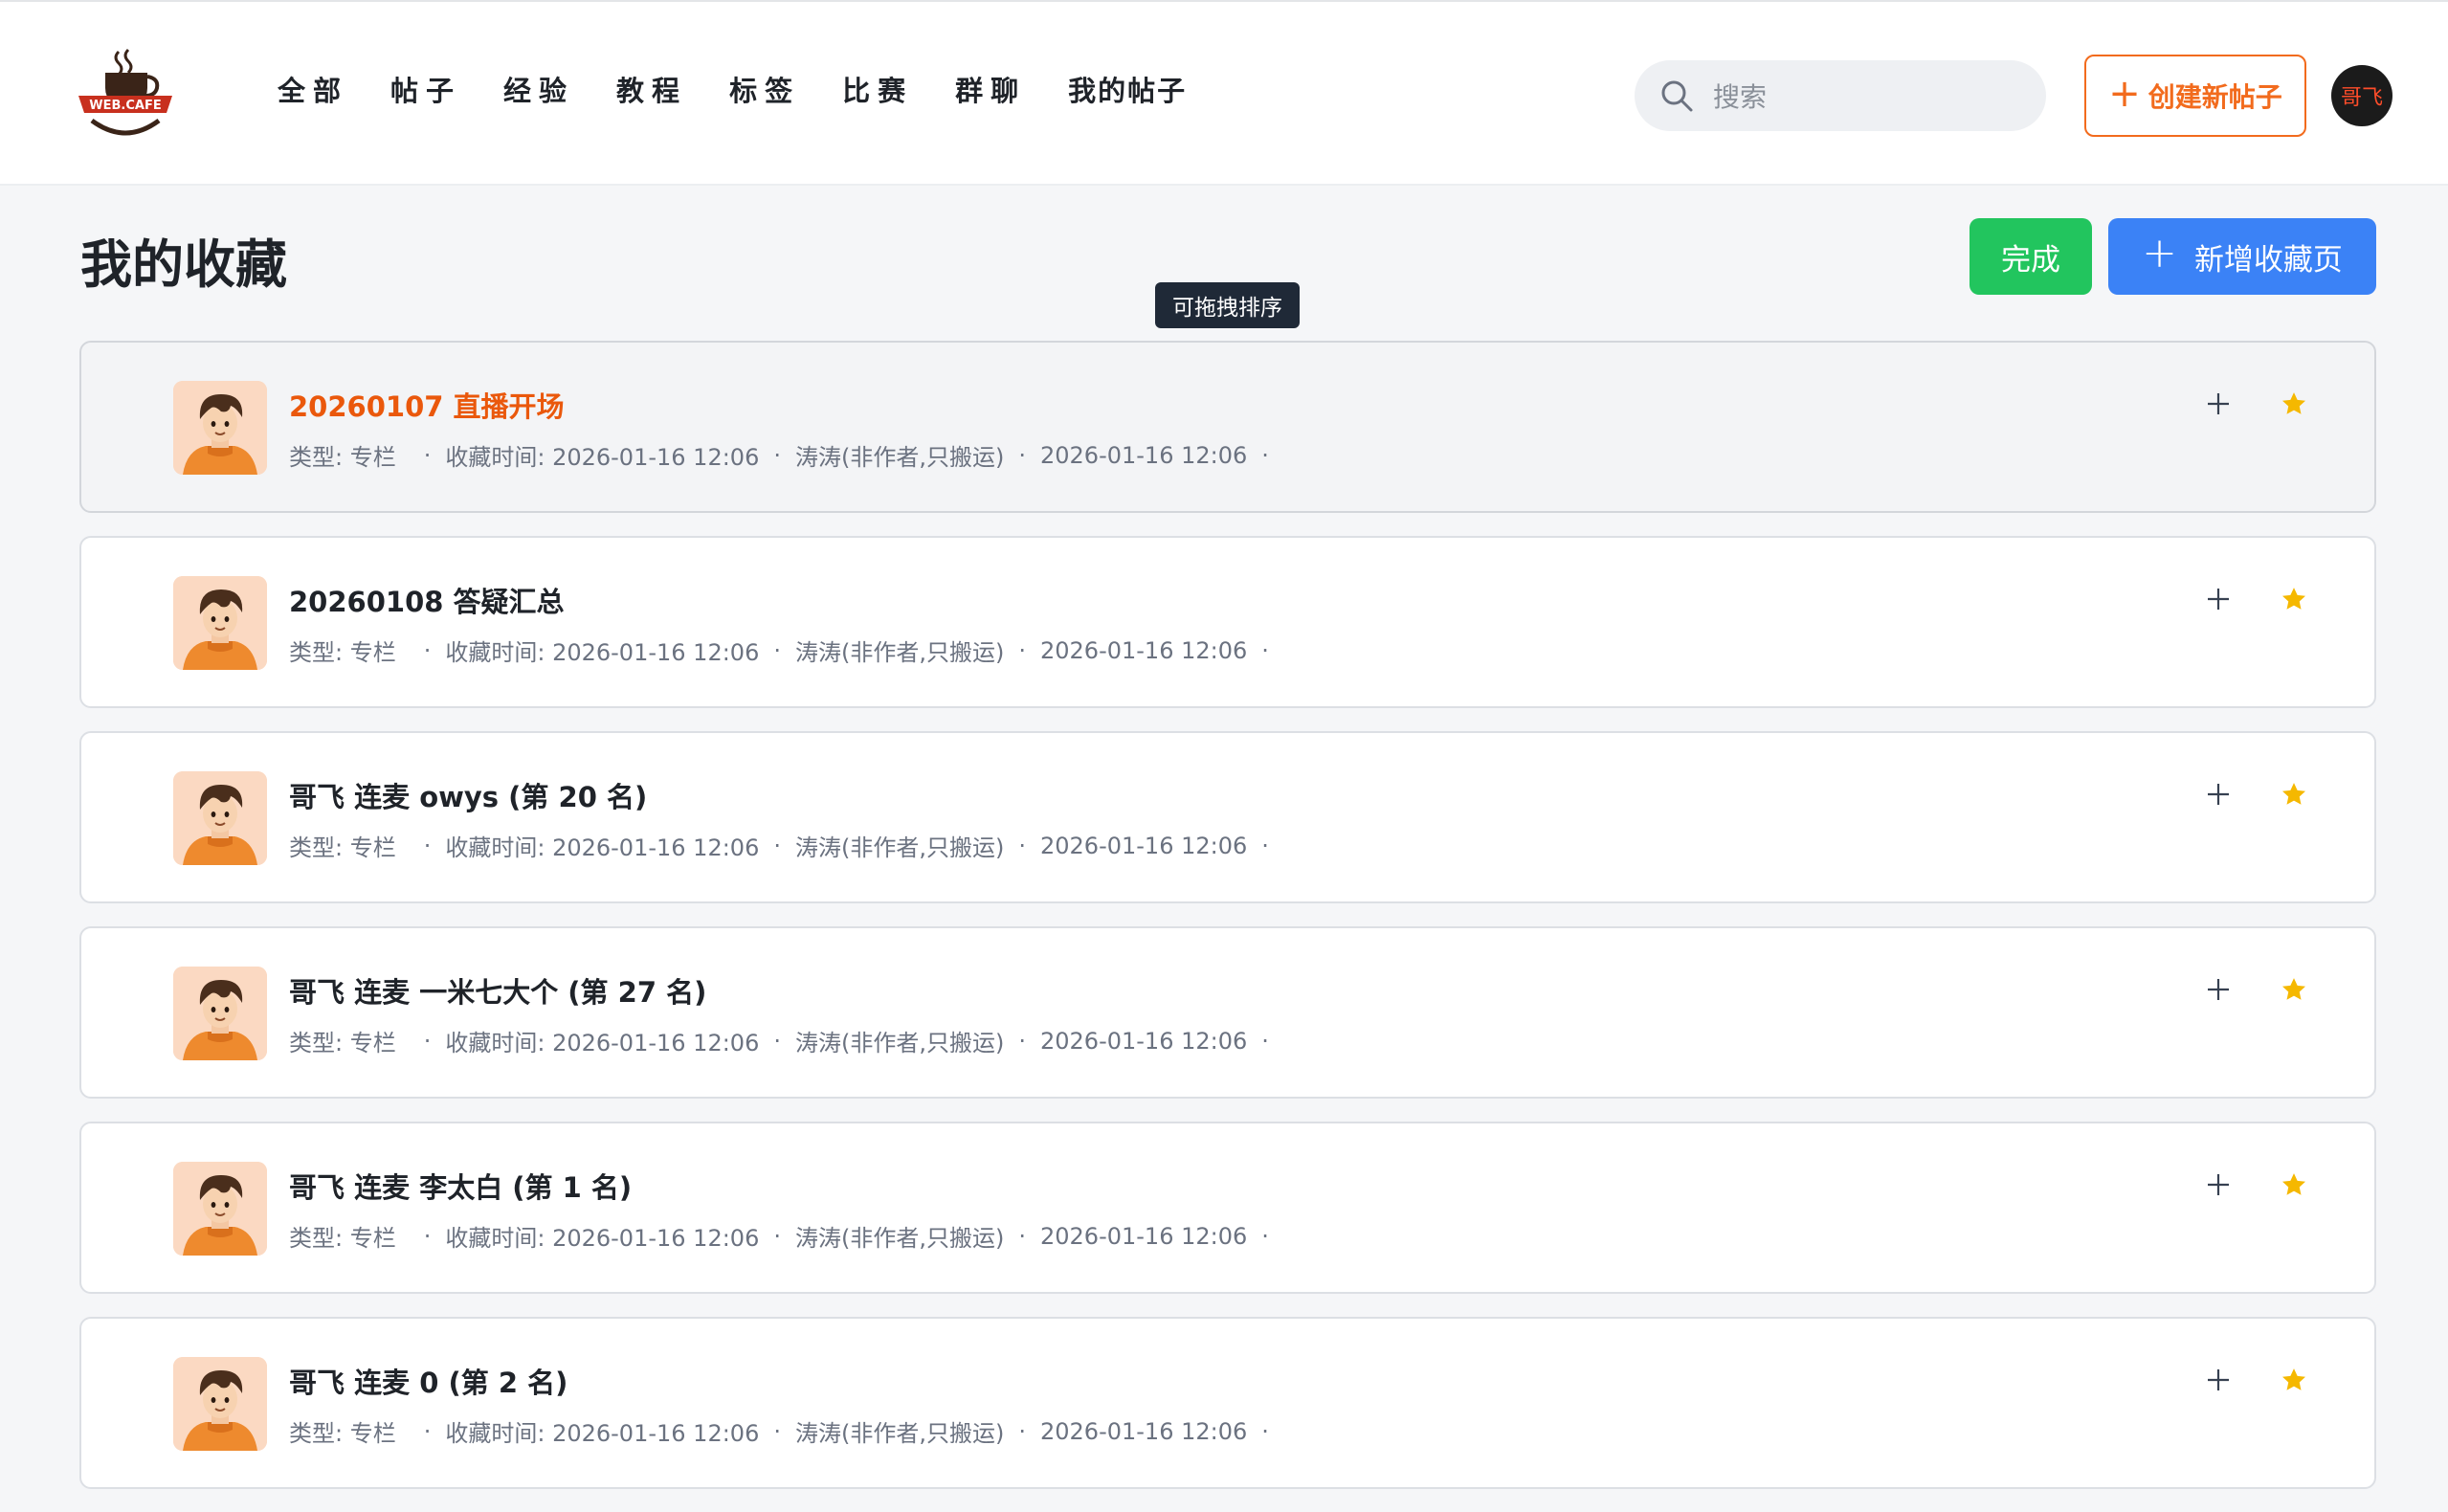 This screenshot has height=1512, width=2448. I want to click on favorite-title: 20260108 答疑汇总, so click(427, 600).